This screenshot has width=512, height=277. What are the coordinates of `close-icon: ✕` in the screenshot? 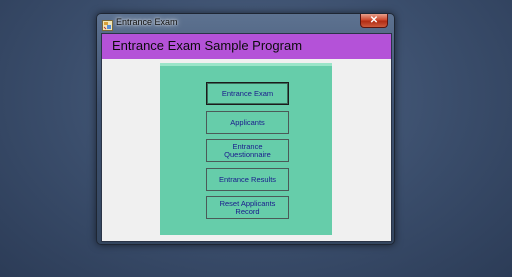 It's located at (374, 20).